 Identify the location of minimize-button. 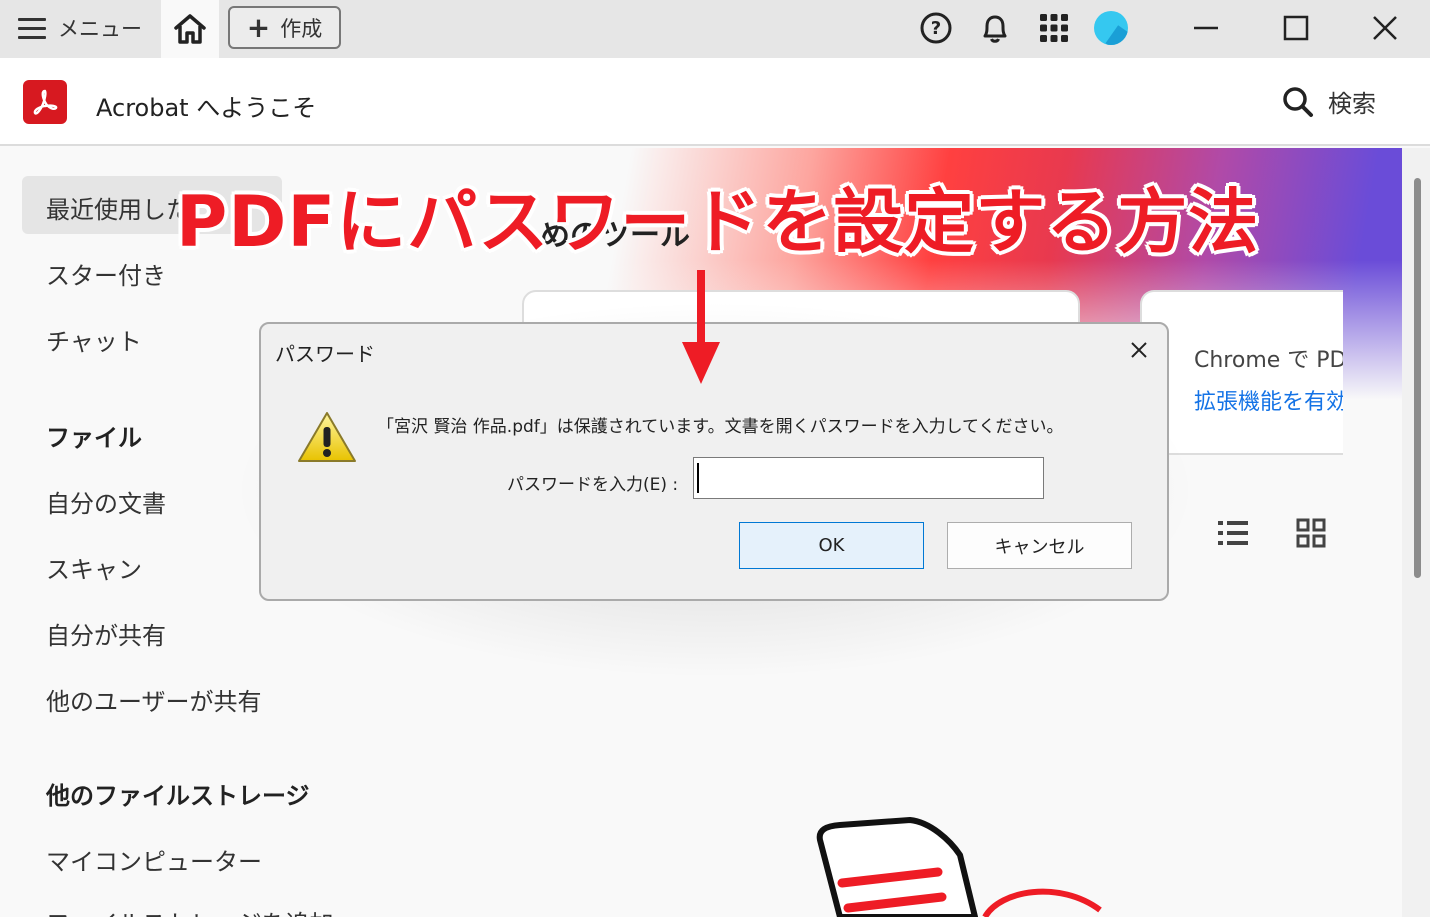
(1206, 28).